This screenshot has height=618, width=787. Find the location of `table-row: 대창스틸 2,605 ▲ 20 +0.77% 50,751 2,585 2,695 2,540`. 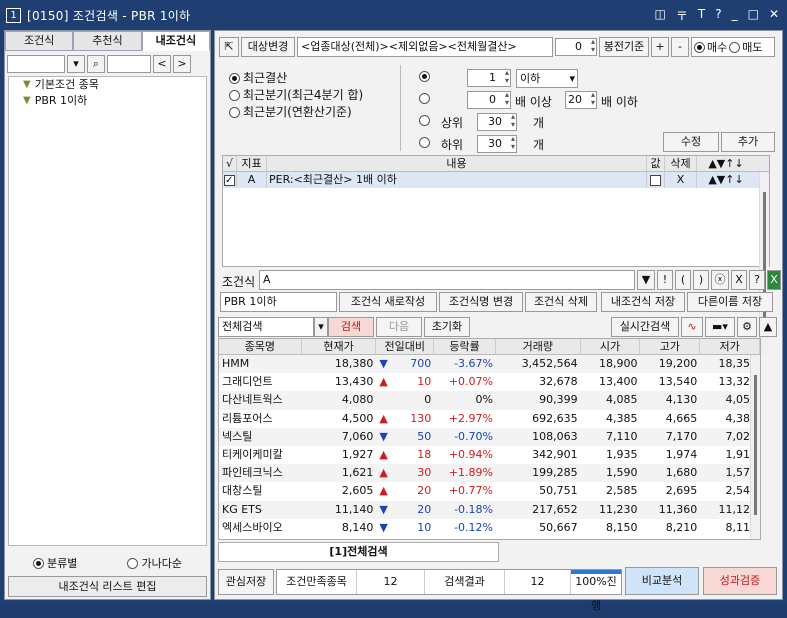

table-row: 대창스틸 2,605 ▲ 20 +0.77% 50,751 2,585 2,695 2,540 is located at coordinates (489, 491).